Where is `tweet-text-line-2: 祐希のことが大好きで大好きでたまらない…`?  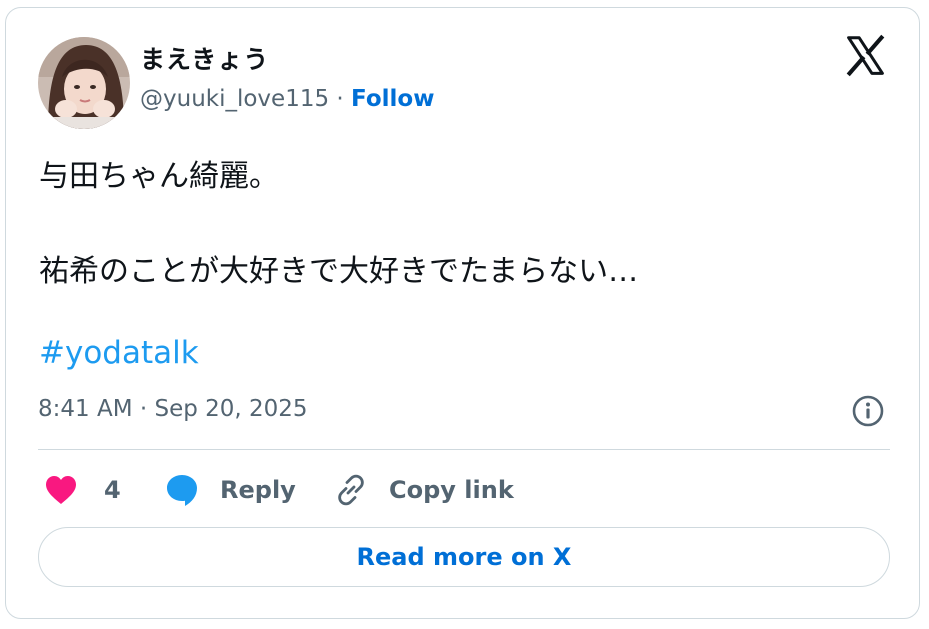 tweet-text-line-2: 祐希のことが大好きで大好きでたまらない… is located at coordinates (339, 271).